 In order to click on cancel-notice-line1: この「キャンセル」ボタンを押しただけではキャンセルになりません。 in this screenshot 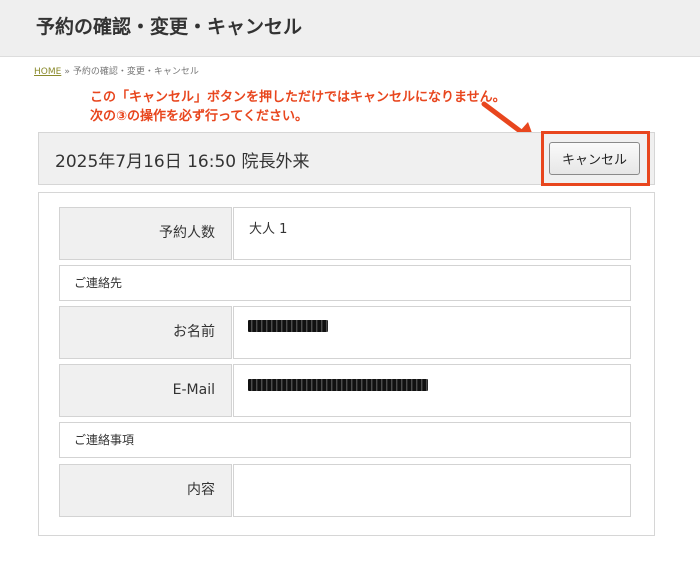, I will do `click(298, 97)`.